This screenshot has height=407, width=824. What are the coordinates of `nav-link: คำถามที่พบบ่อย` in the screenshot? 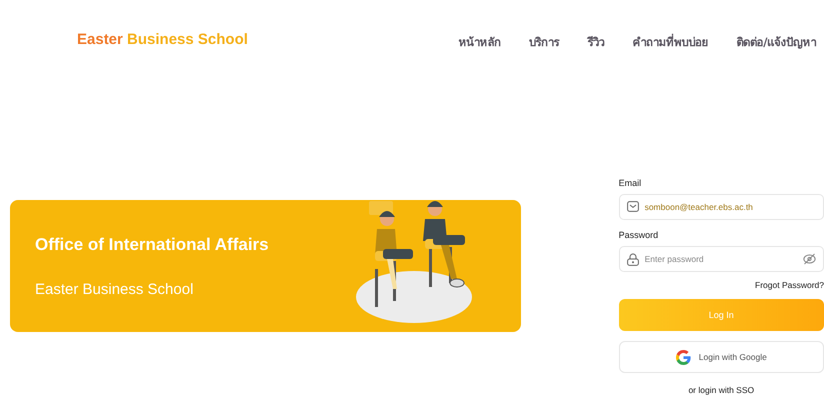 It's located at (670, 42).